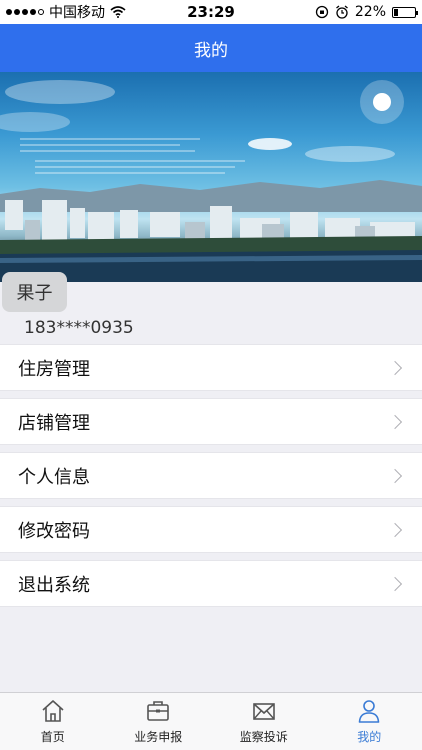 This screenshot has width=422, height=750. Describe the element at coordinates (405, 12) in the screenshot. I see `battery-icon` at that location.